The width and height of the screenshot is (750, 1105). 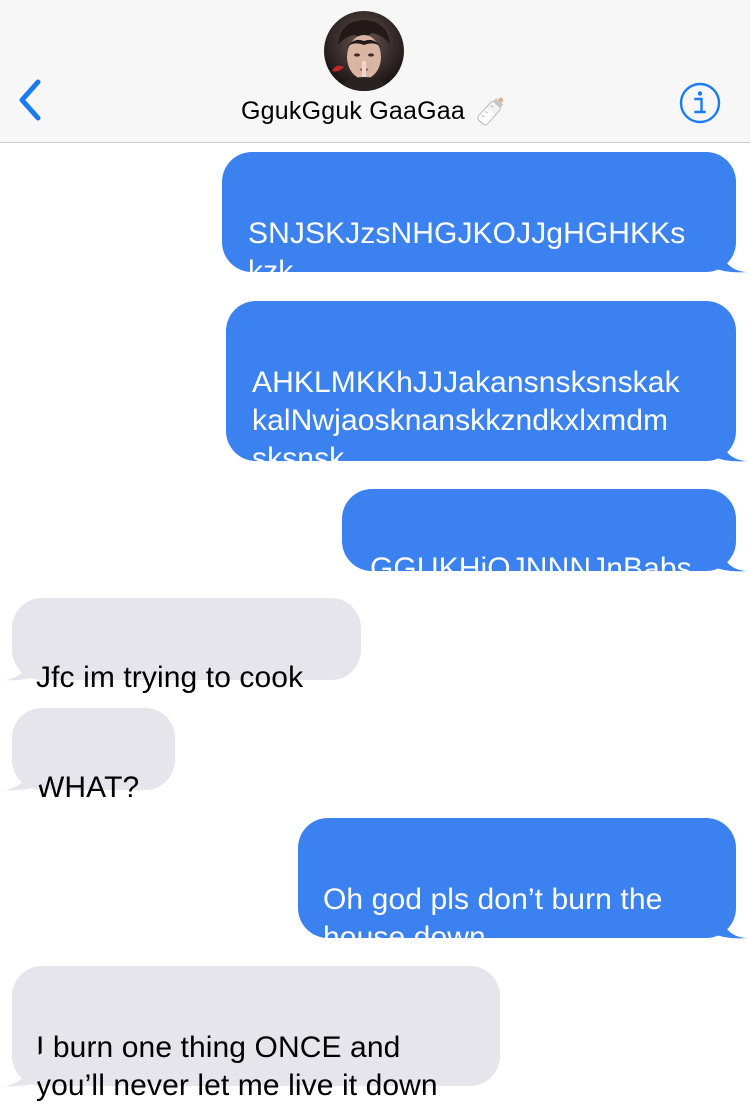 What do you see at coordinates (361, 55) in the screenshot?
I see `avatar-image` at bounding box center [361, 55].